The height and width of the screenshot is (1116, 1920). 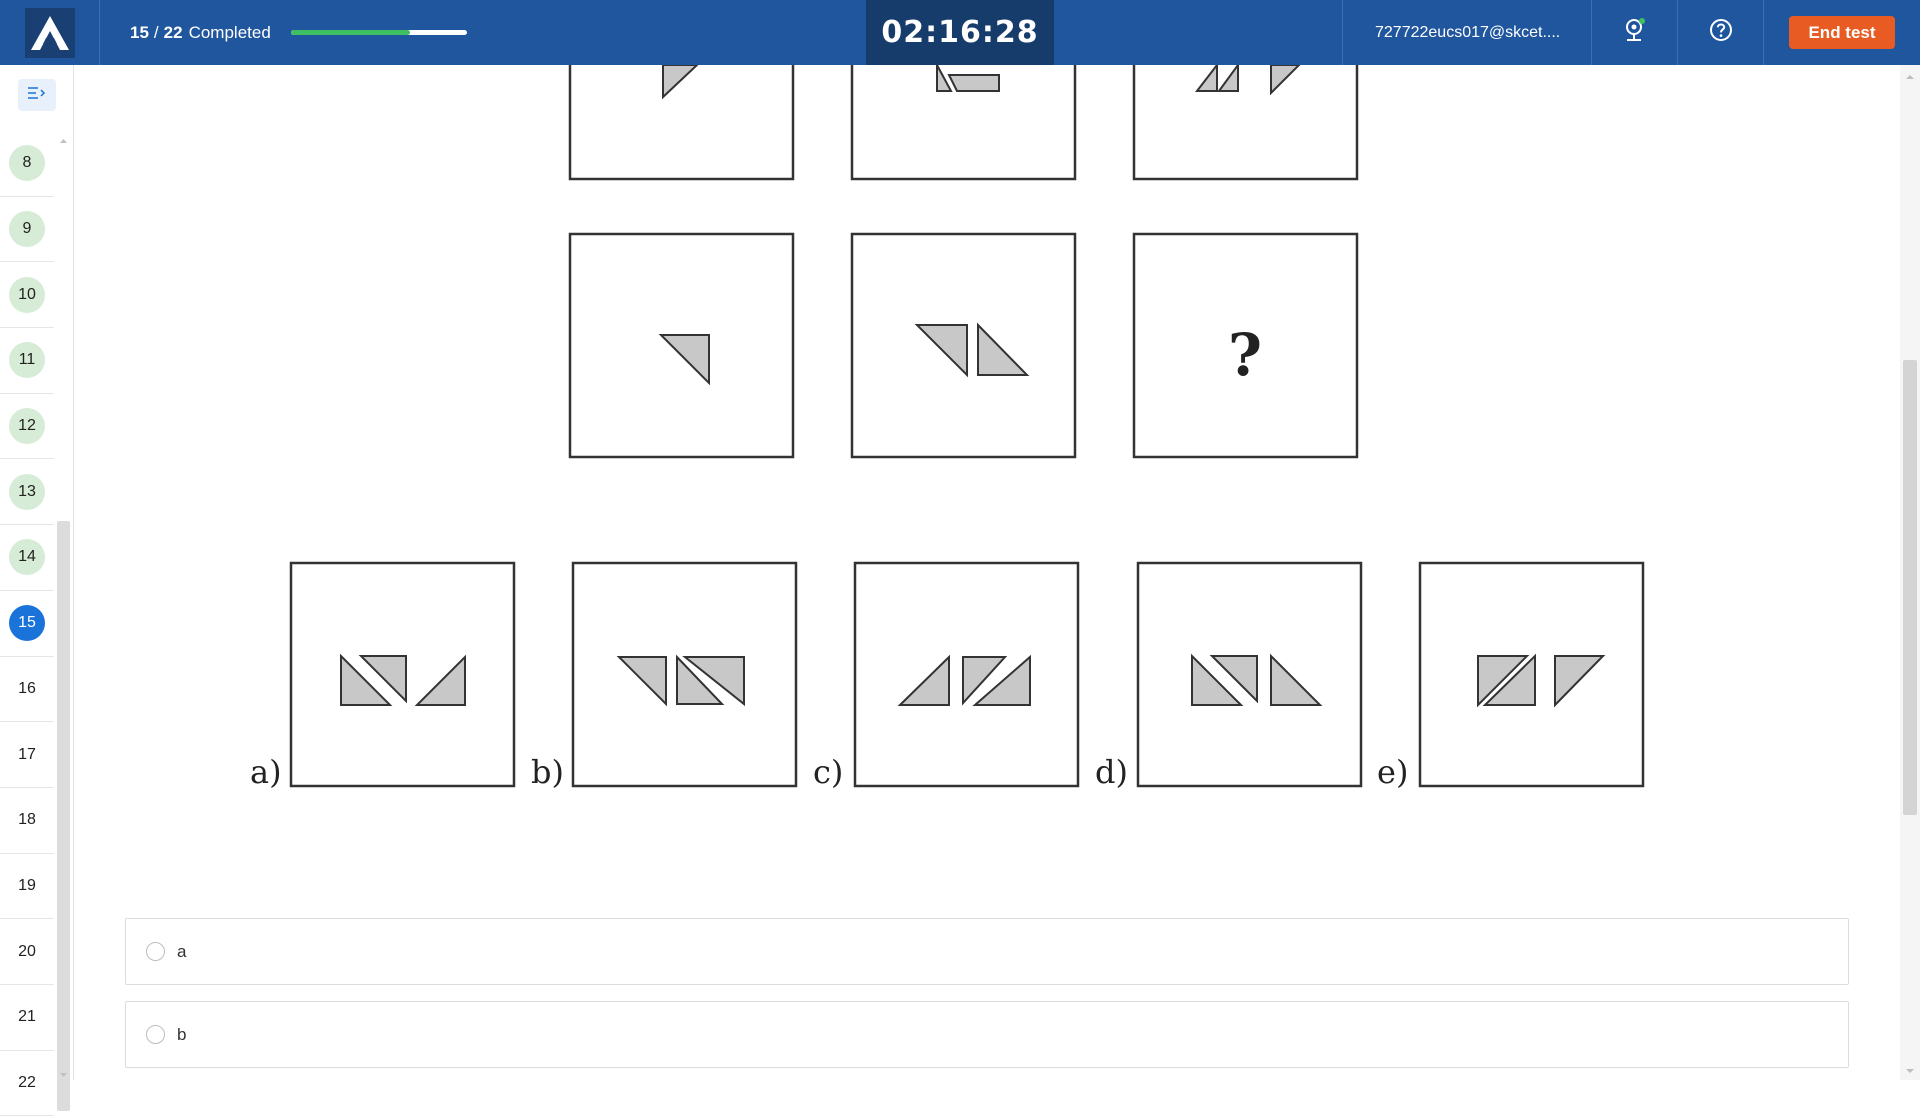 I want to click on logo-a-icon, so click(x=49, y=32).